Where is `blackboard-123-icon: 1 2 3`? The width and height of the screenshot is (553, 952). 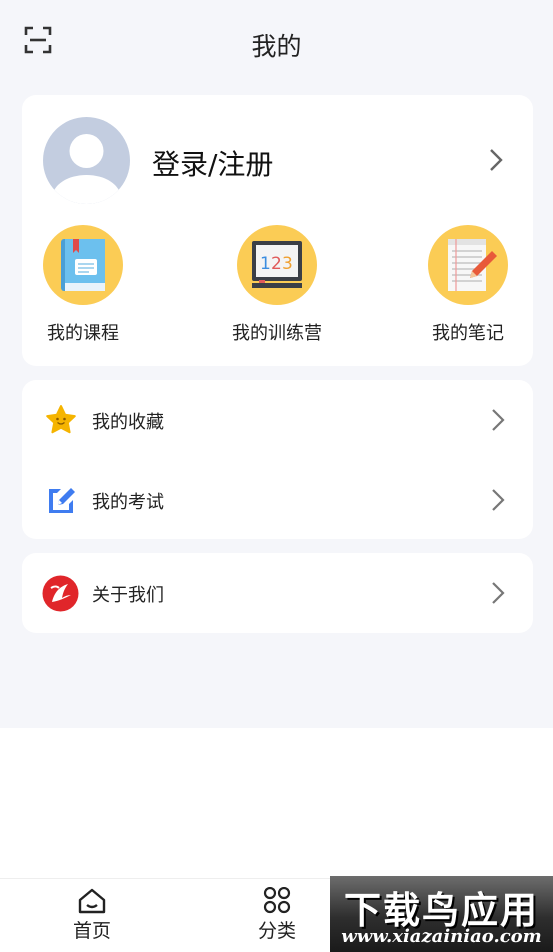
blackboard-123-icon: 1 2 3 is located at coordinates (277, 265).